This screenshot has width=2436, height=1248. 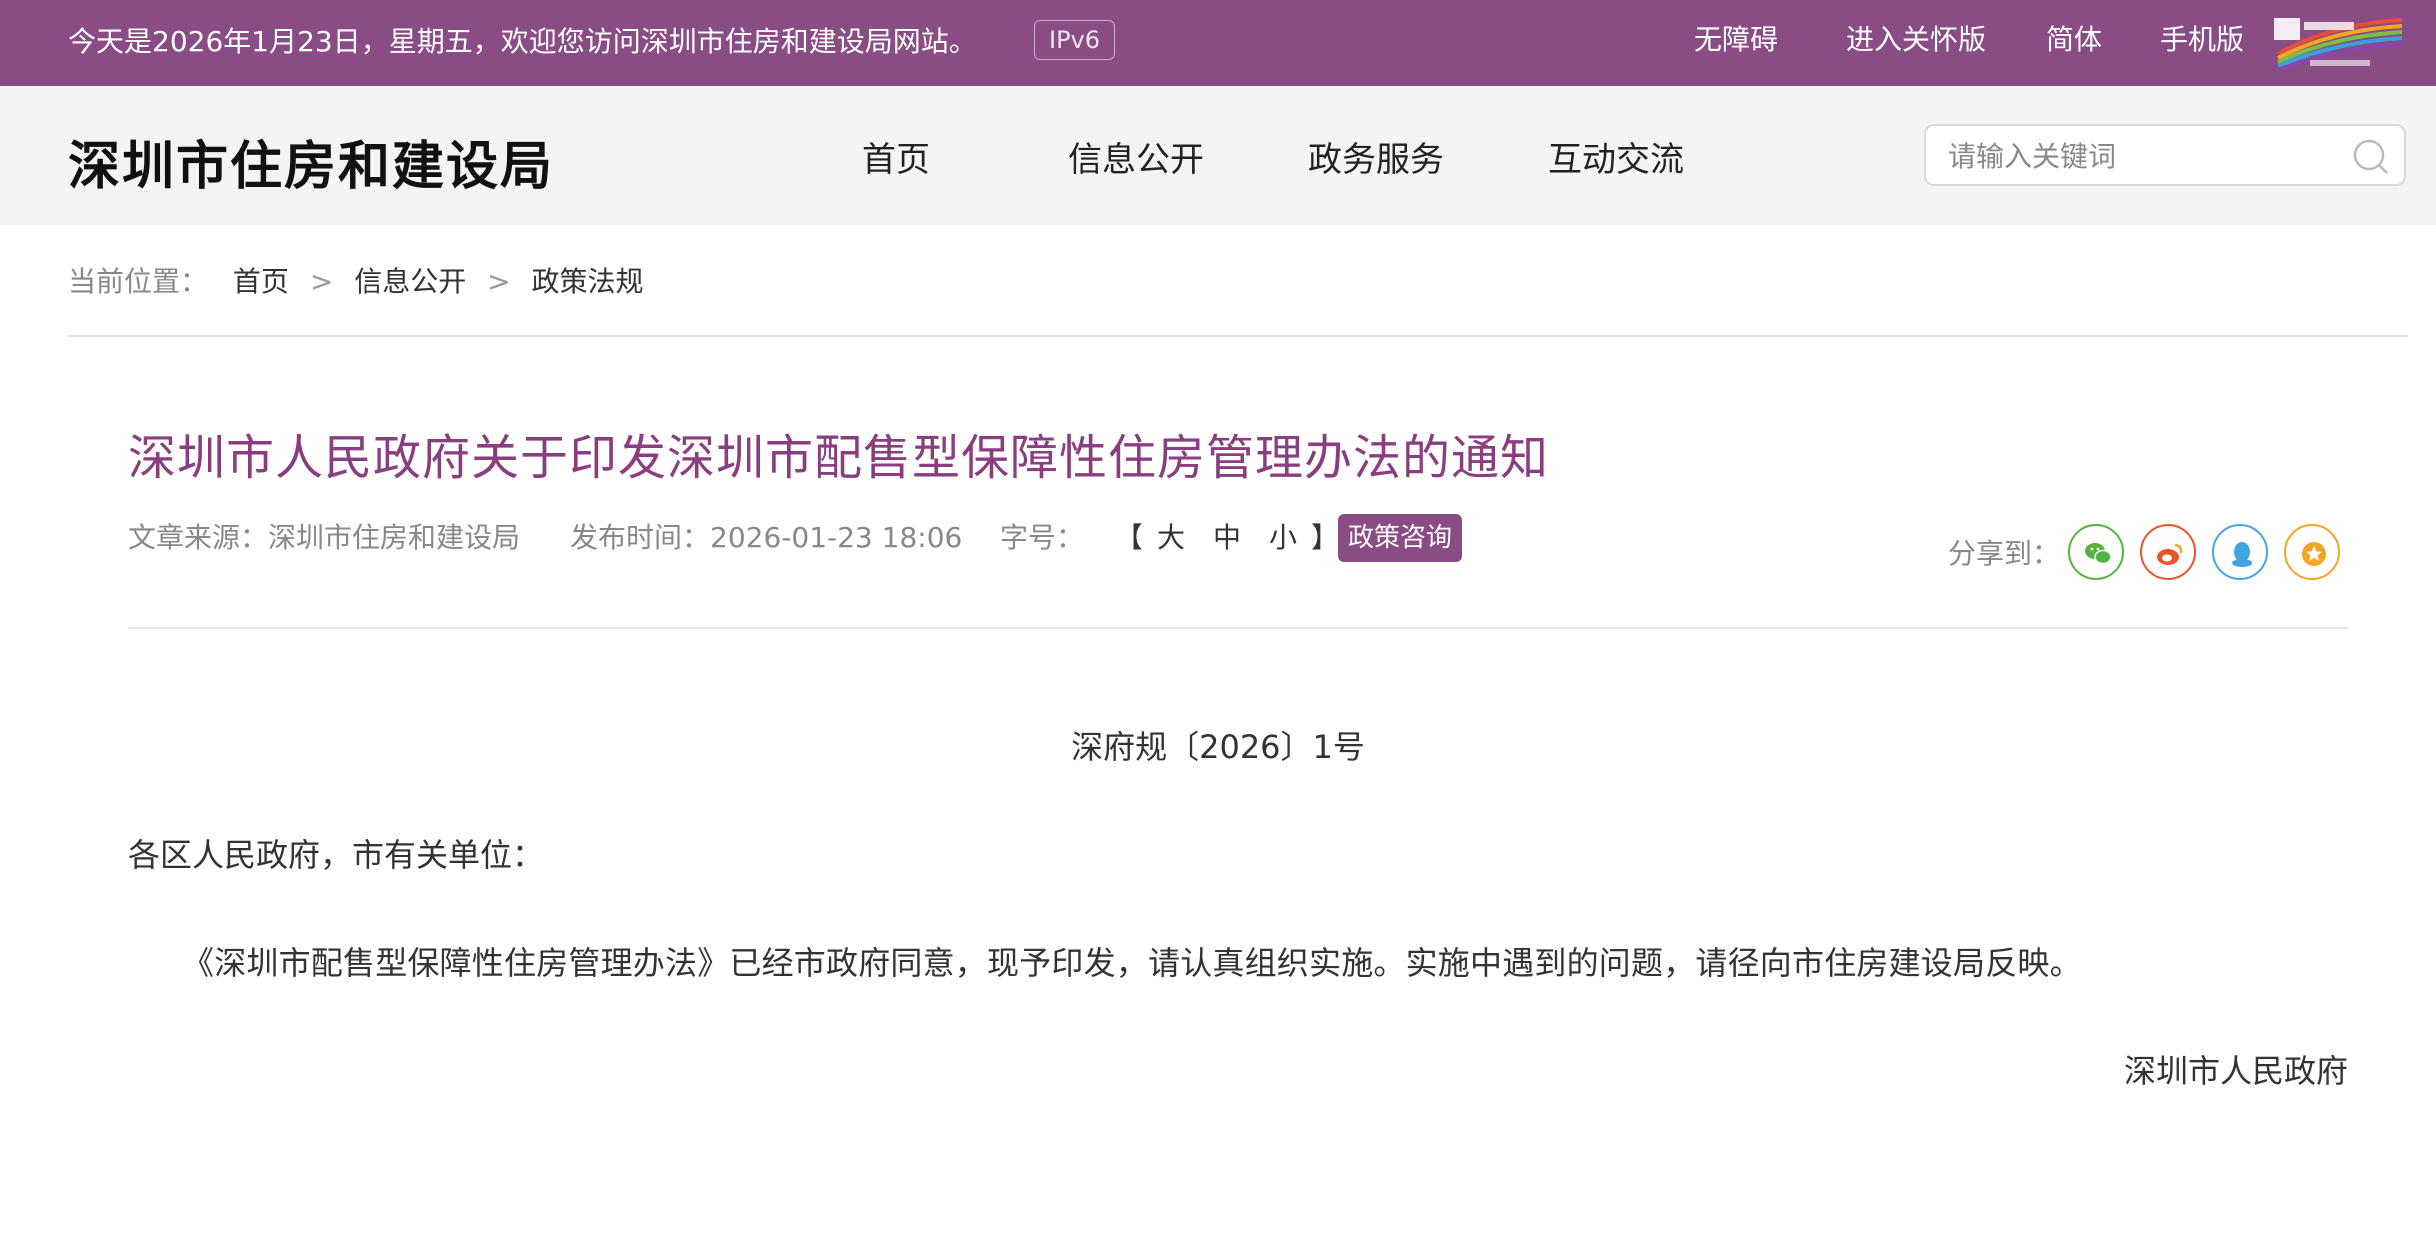 I want to click on breadcrumb-home: 首页, so click(x=261, y=281).